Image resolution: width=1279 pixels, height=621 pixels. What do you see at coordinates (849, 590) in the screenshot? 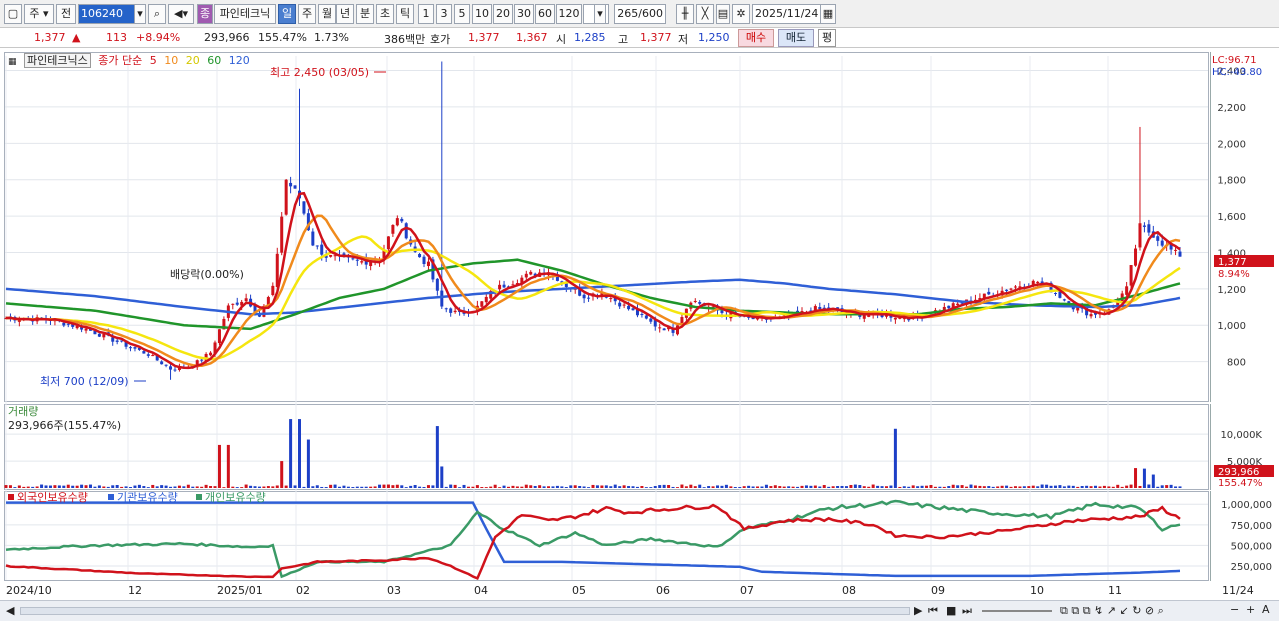
I see `x-axis-label: 08` at bounding box center [849, 590].